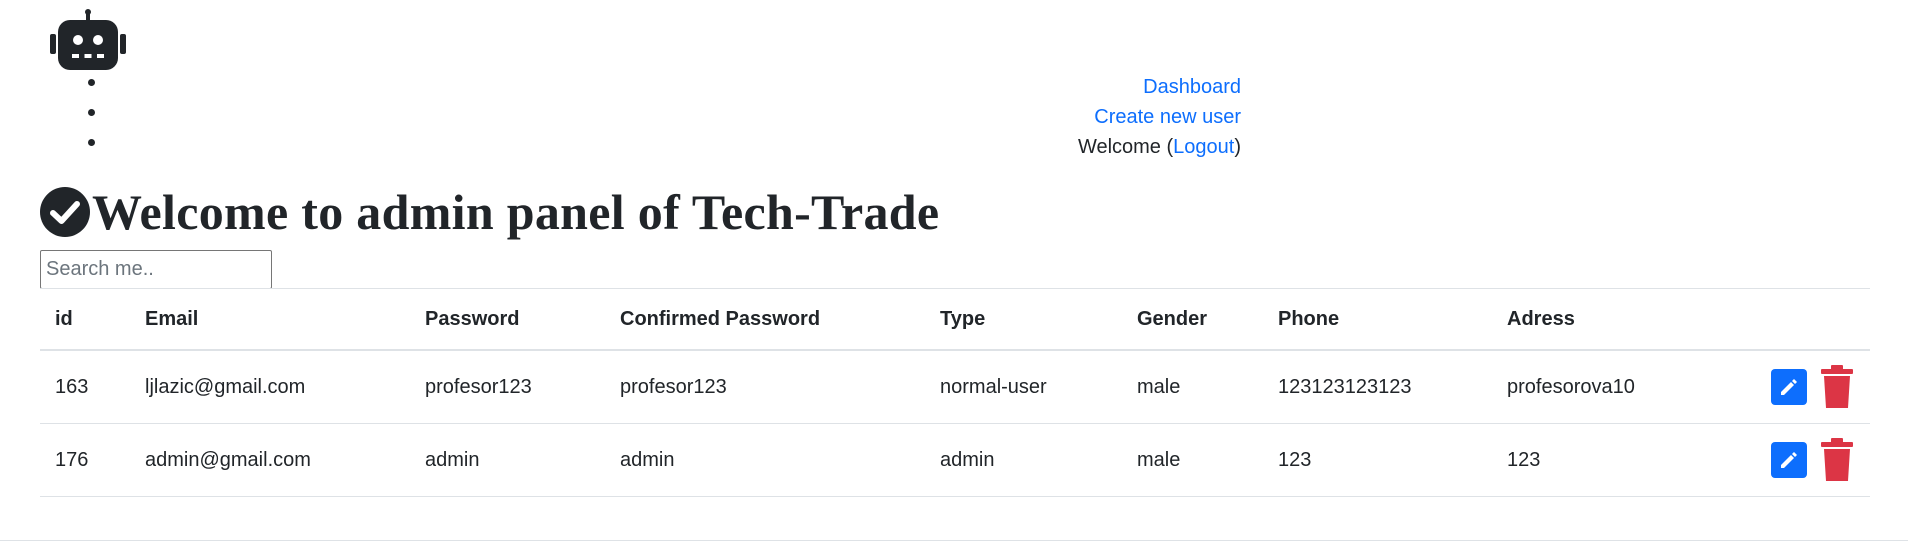 The width and height of the screenshot is (1908, 560). What do you see at coordinates (225, 386) in the screenshot?
I see `cell-email: ljlazic@gmail.com` at bounding box center [225, 386].